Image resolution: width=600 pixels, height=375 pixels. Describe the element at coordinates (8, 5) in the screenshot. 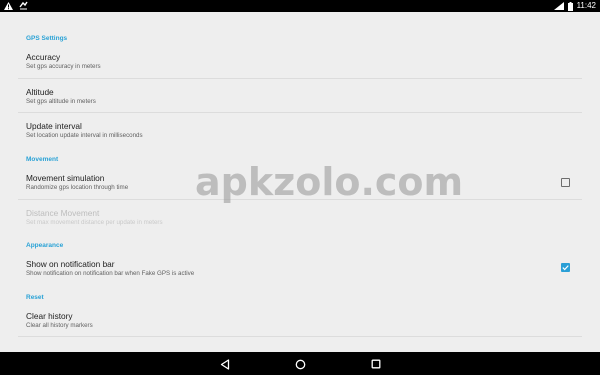

I see `warning-icon` at that location.